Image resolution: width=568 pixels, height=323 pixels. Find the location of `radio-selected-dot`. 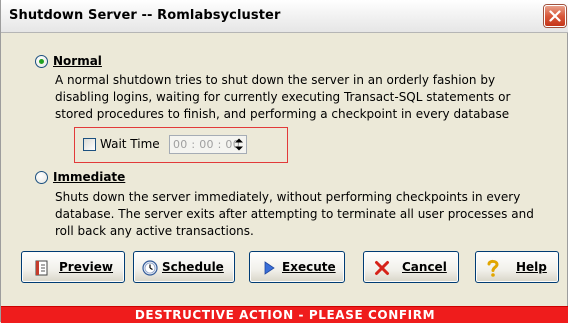

radio-selected-dot is located at coordinates (41, 61).